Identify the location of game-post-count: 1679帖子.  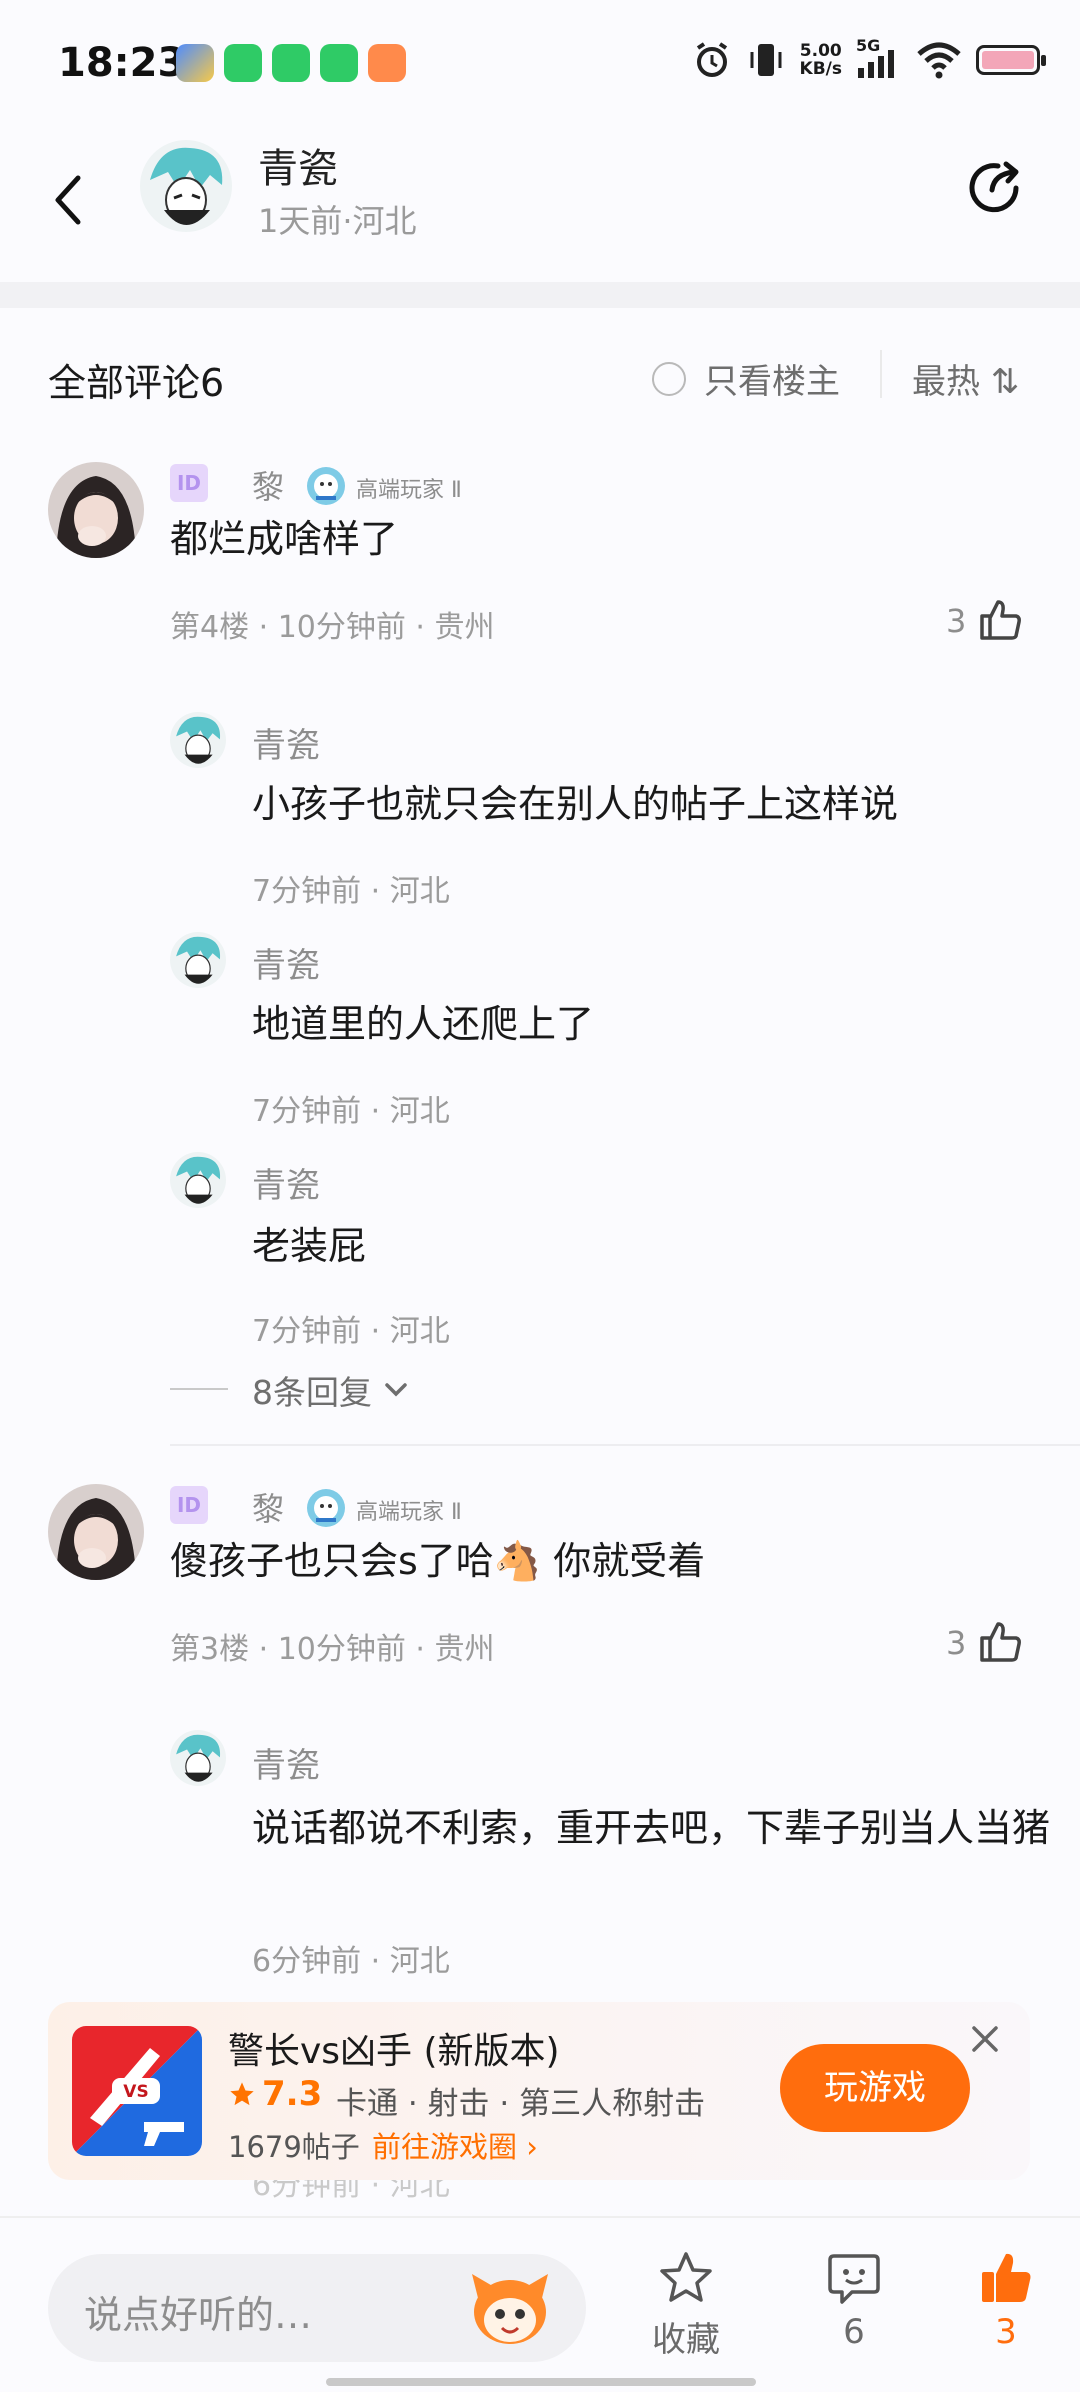
(294, 2147).